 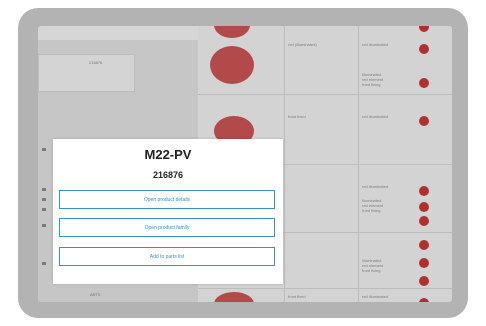 I want to click on background-search-field: 216876, so click(x=86, y=73).